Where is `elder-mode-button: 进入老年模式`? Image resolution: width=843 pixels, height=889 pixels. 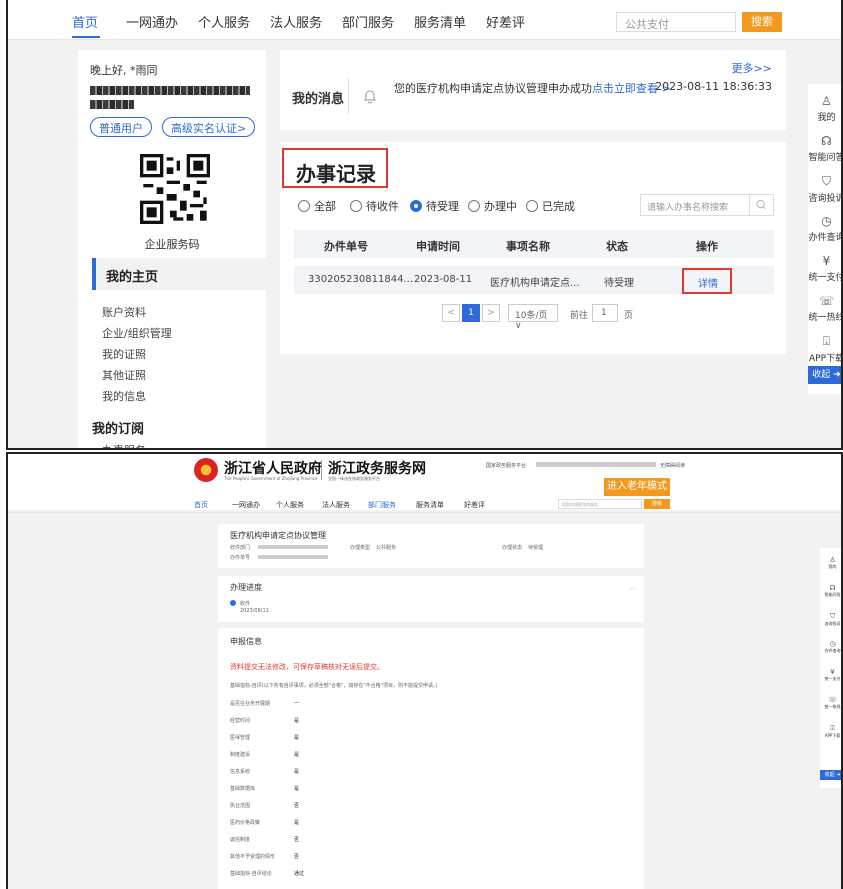 elder-mode-button: 进入老年模式 is located at coordinates (637, 487).